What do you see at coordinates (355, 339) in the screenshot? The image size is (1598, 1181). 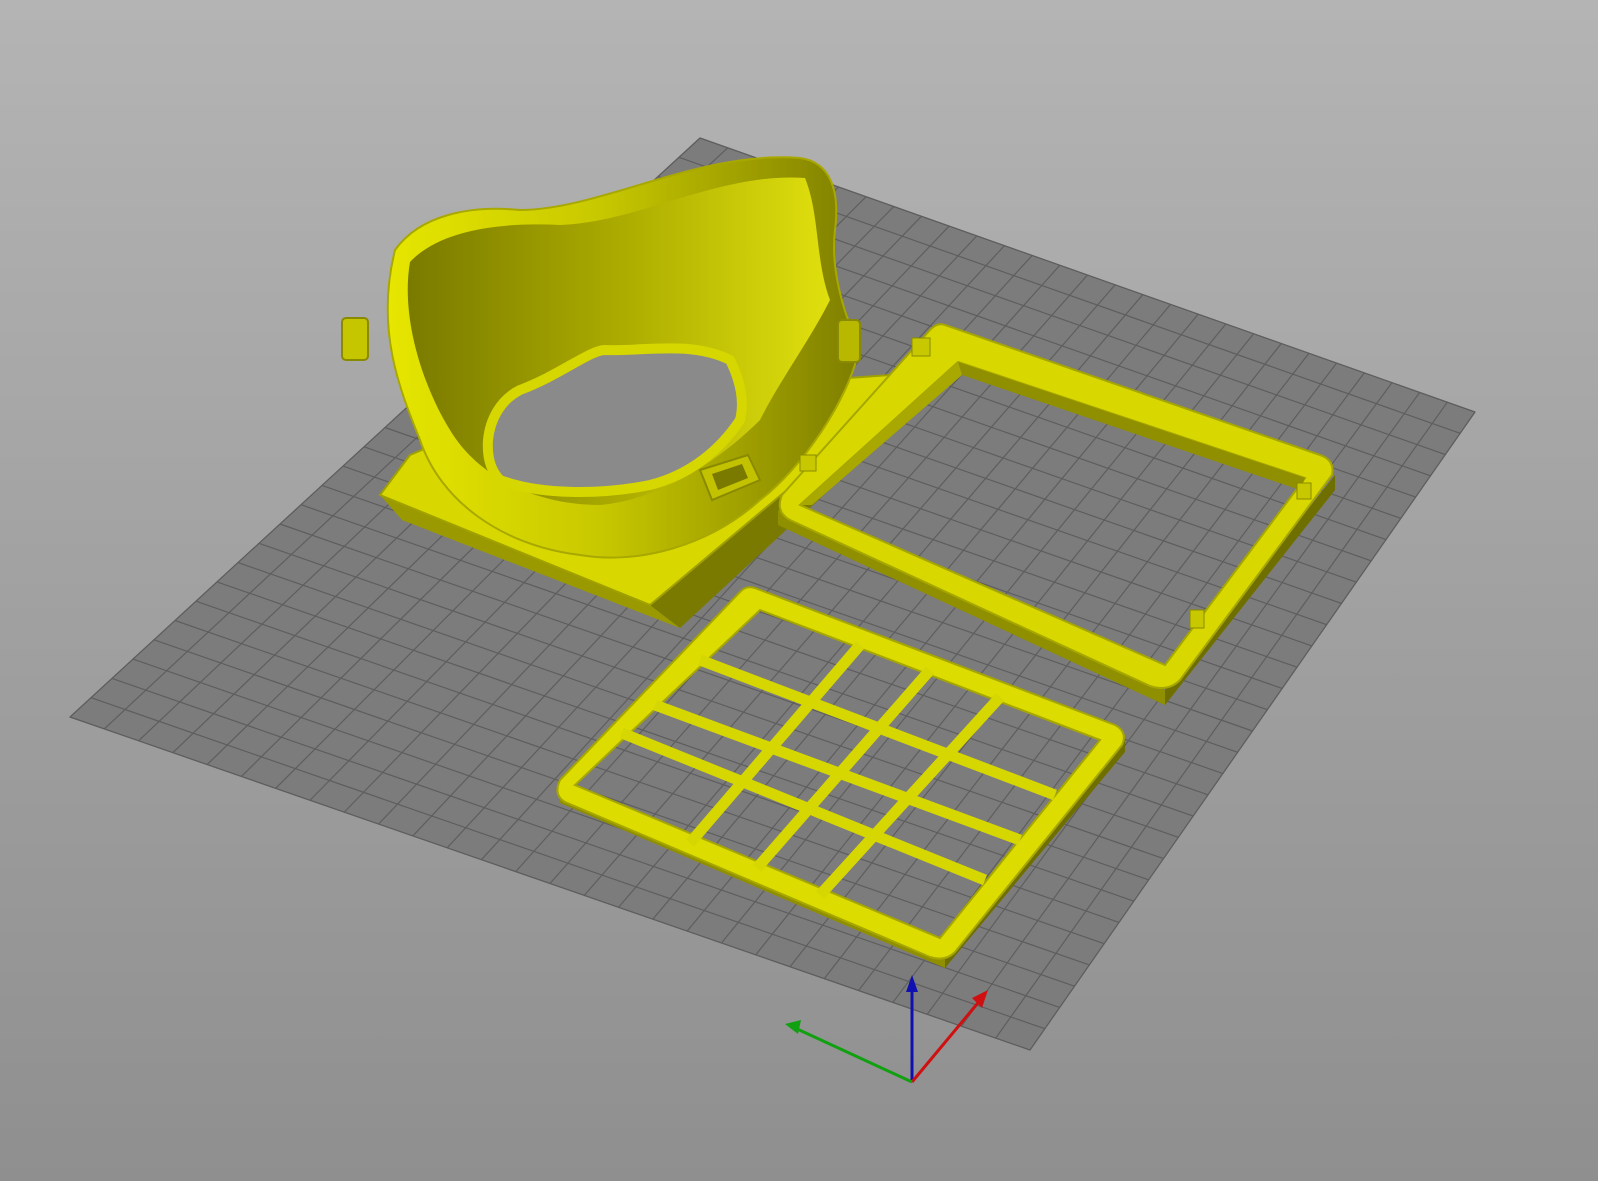 I see `strap-tab-left` at bounding box center [355, 339].